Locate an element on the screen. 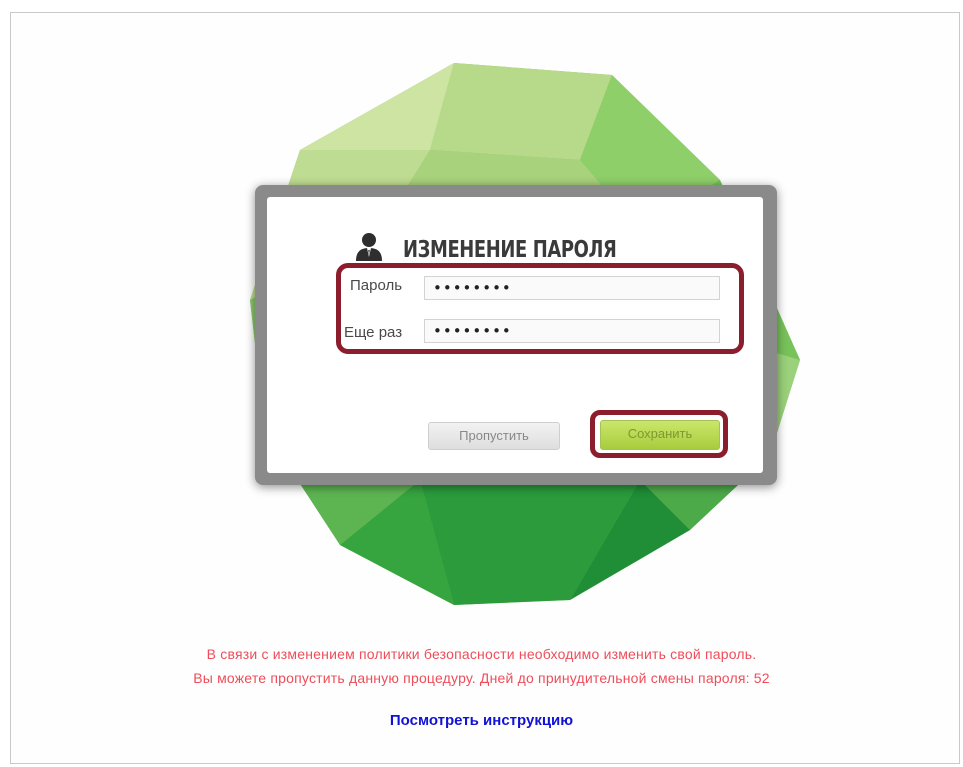  dialog-title: ИЗМЕНЕНИЕ ПАРОЛЯ is located at coordinates (510, 249).